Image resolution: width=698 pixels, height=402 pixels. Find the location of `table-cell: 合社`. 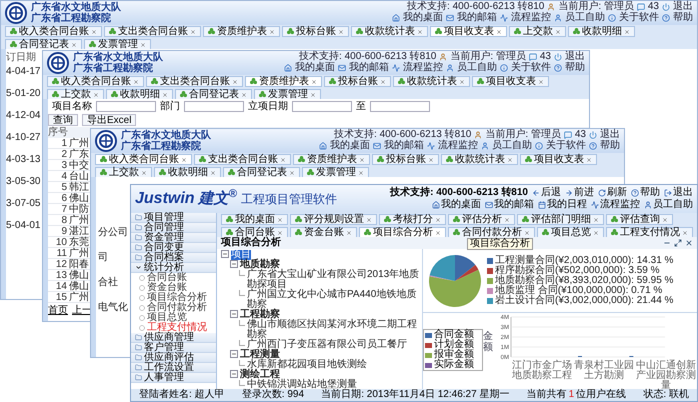

table-cell: 合社 is located at coordinates (108, 282).